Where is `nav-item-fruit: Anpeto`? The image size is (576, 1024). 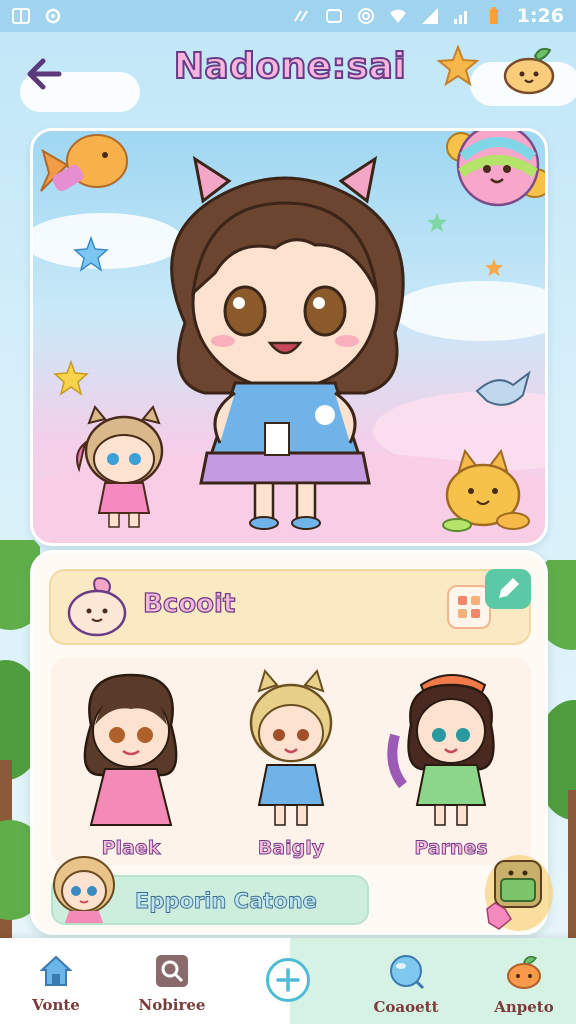 nav-item-fruit: Anpeto is located at coordinates (522, 981).